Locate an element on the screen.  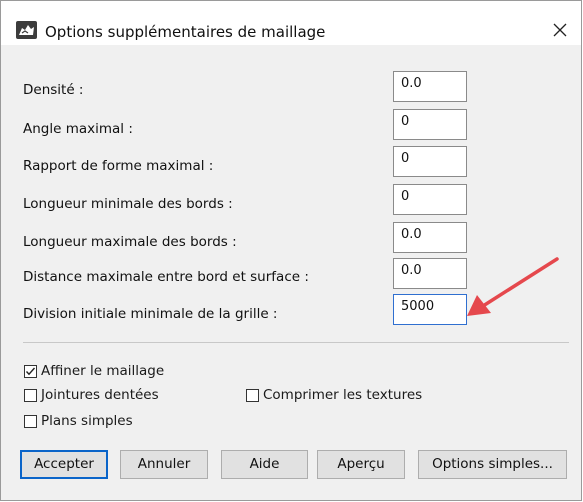
jagged-seams-checkbox: Jointures dentées is located at coordinates (91, 395).